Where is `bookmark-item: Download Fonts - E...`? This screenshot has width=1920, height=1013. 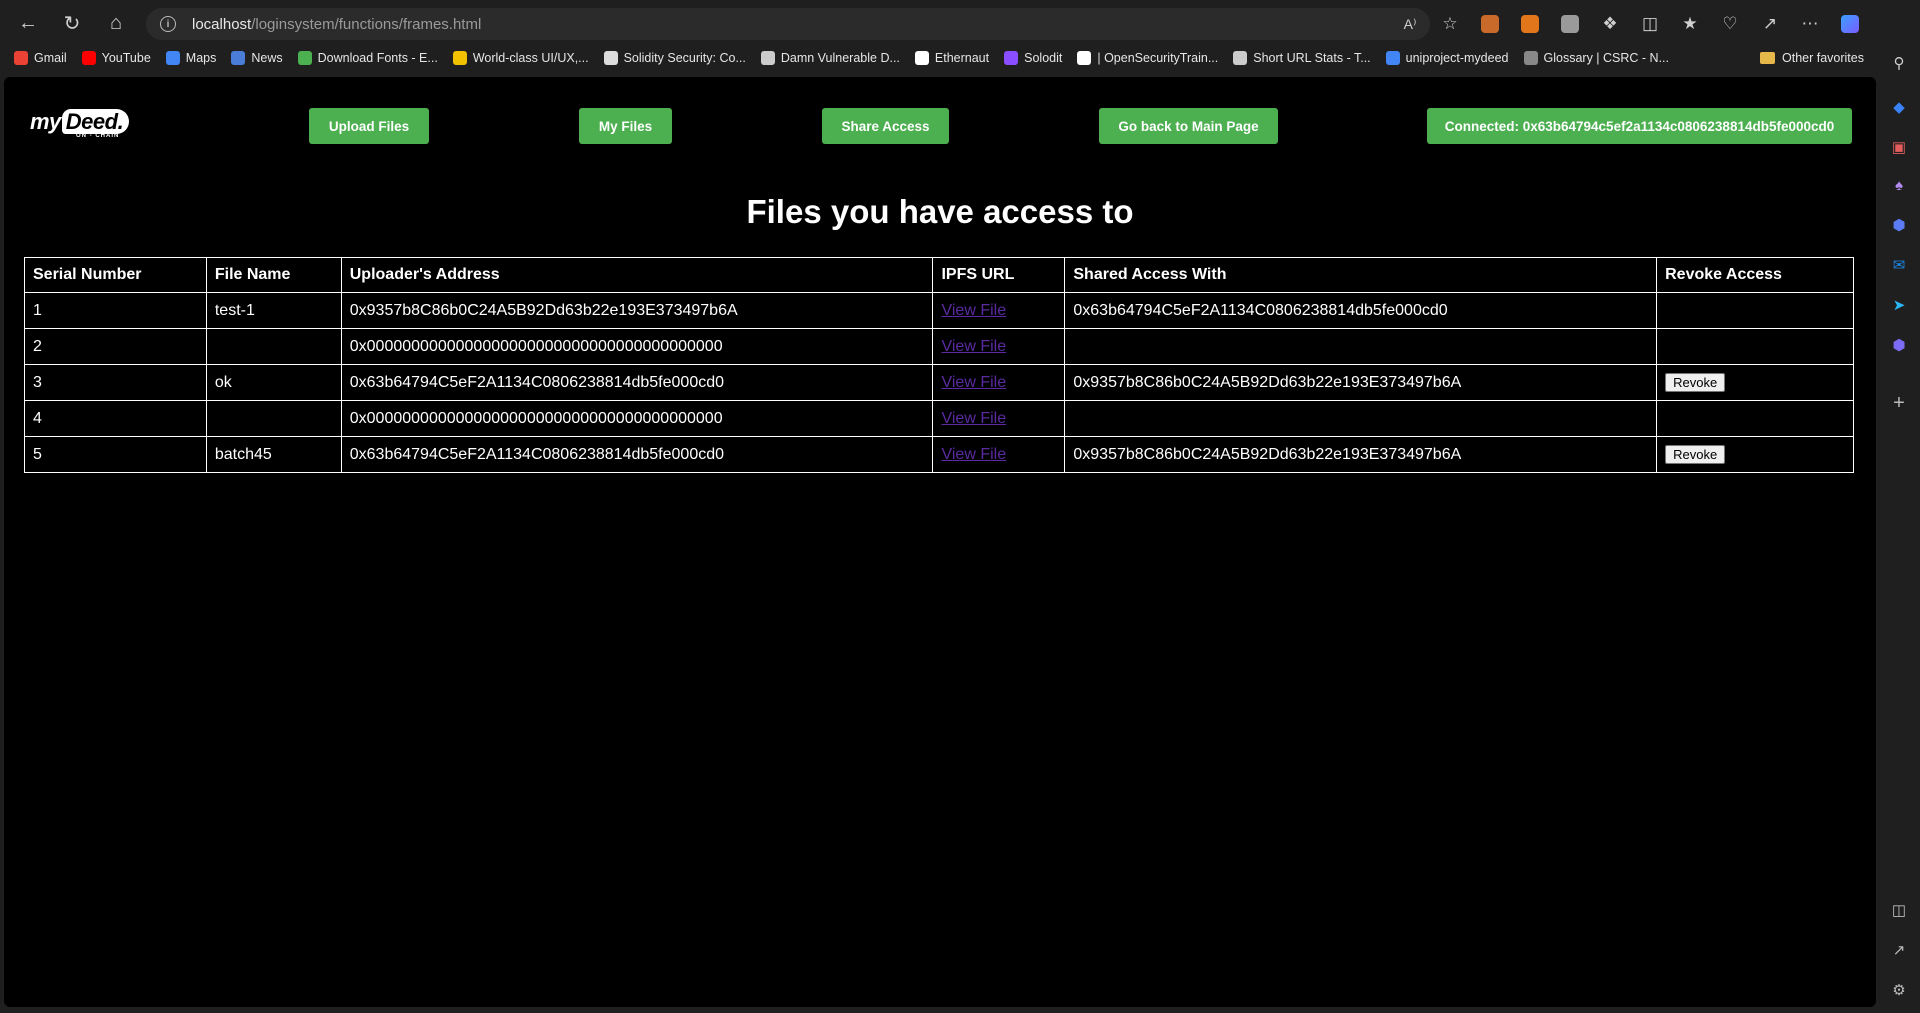
bookmark-item: Download Fonts - E... is located at coordinates (367, 58).